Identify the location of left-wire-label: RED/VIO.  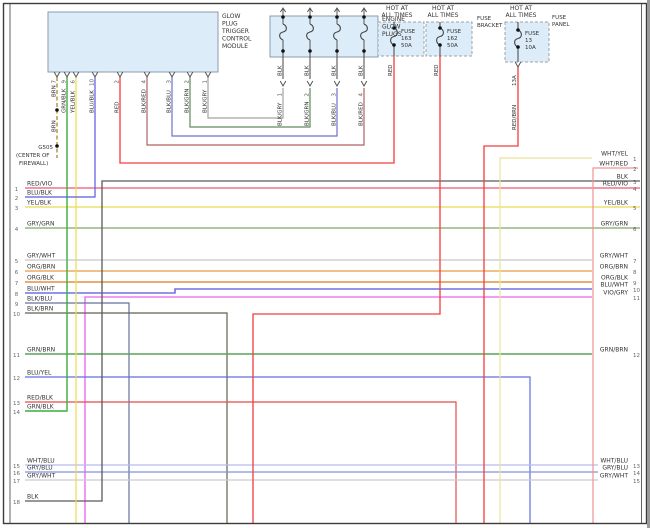
(39, 184).